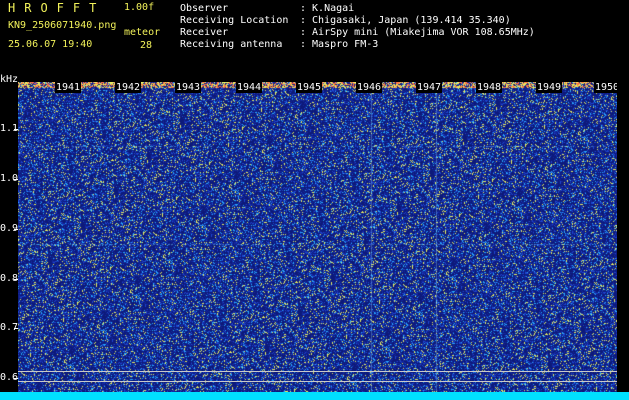  What do you see at coordinates (623, 237) in the screenshot?
I see `right-margin` at bounding box center [623, 237].